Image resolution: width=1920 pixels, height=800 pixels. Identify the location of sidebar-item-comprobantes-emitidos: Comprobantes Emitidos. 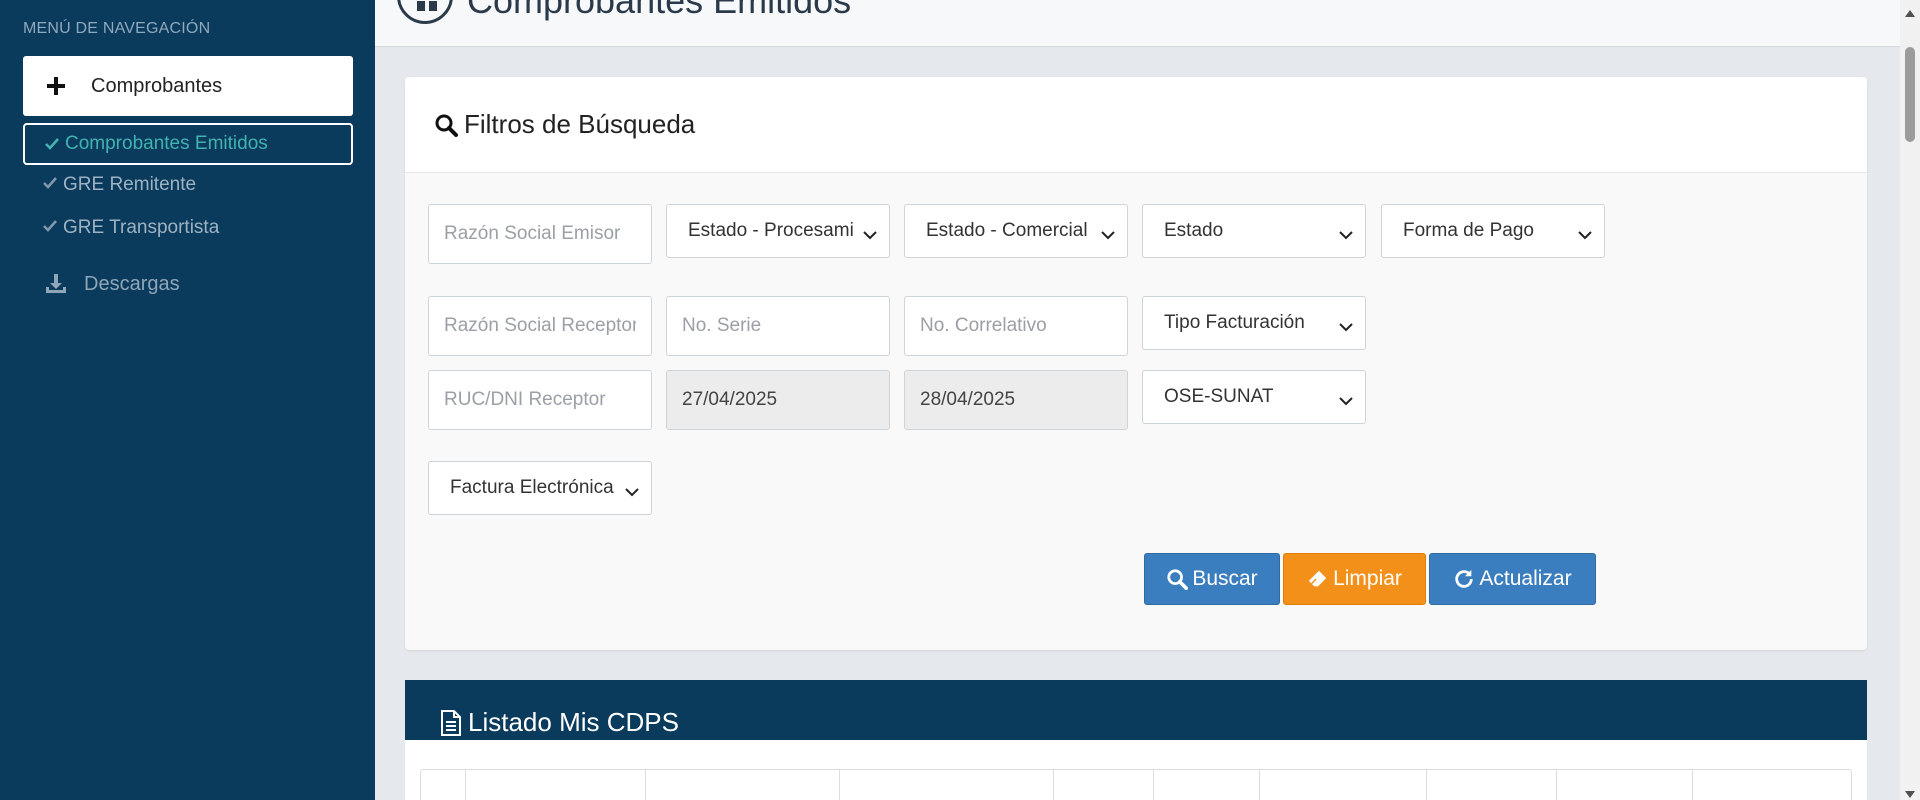
(188, 144).